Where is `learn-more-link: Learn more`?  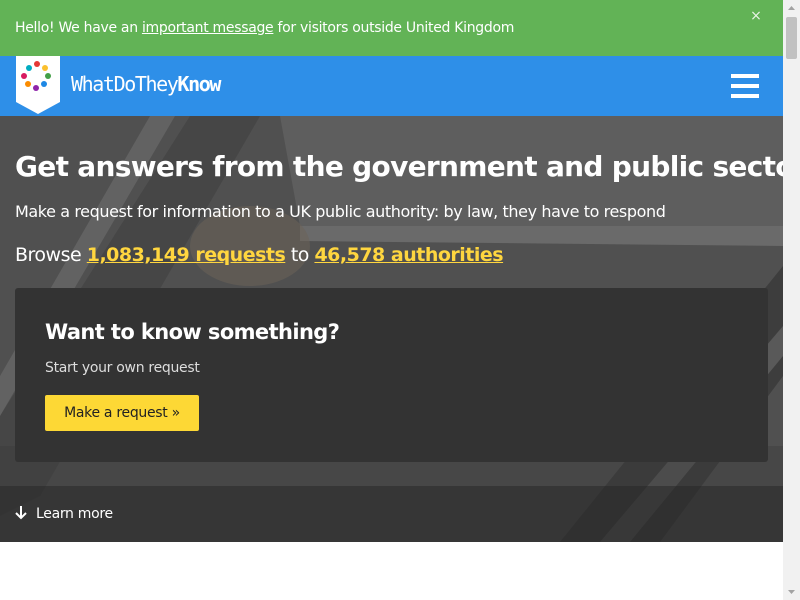
learn-more-link: Learn more is located at coordinates (74, 514).